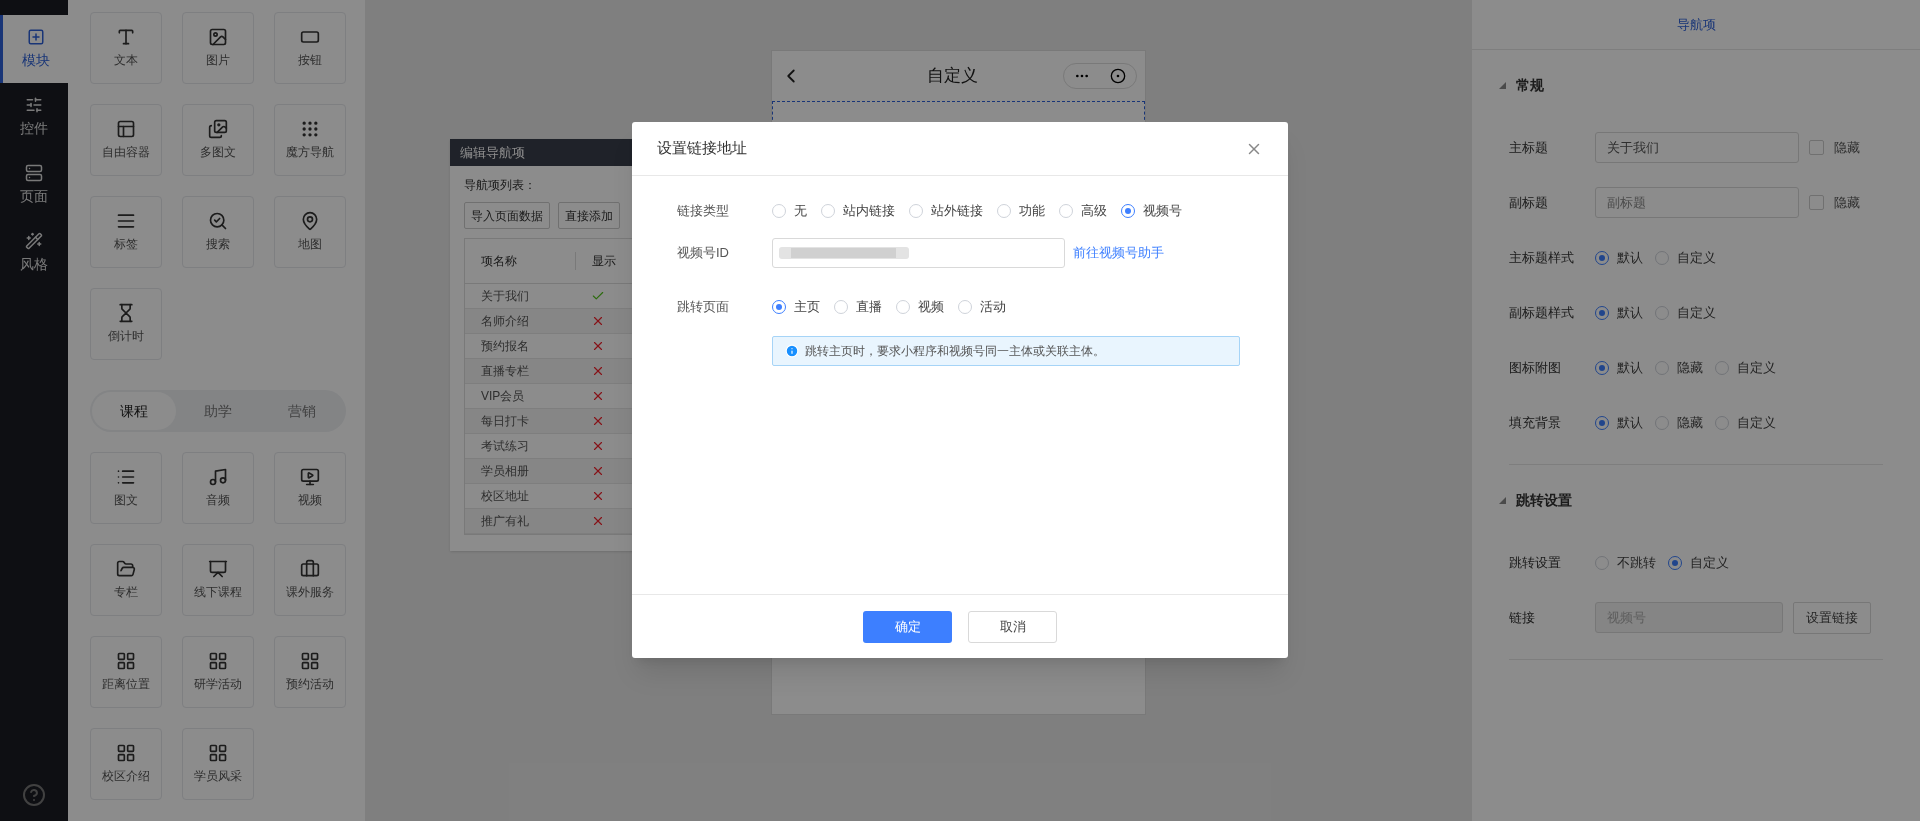  What do you see at coordinates (1118, 76) in the screenshot?
I see `target-icon` at bounding box center [1118, 76].